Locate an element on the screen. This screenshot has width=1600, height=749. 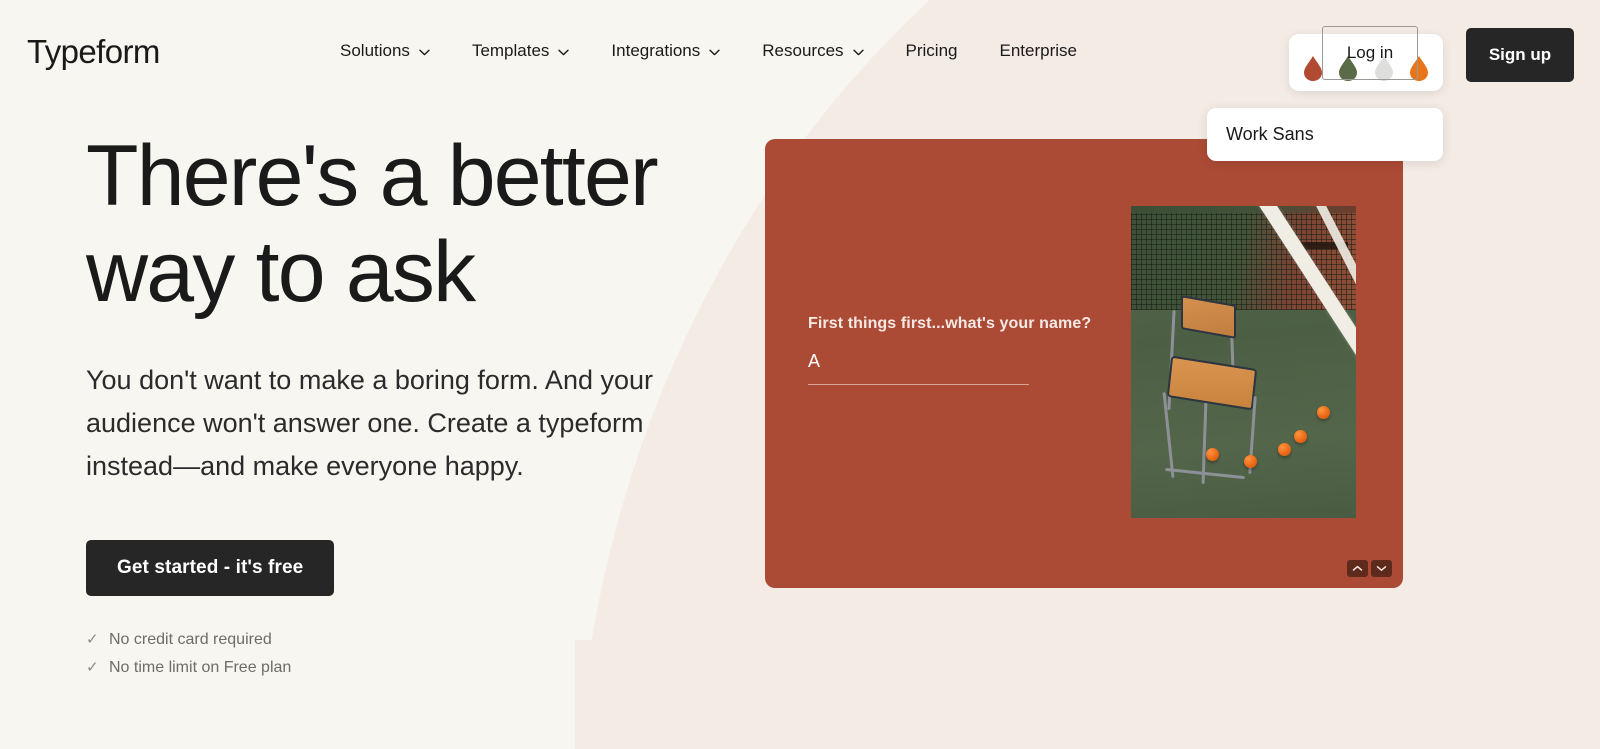
nav-item-label: Pricing is located at coordinates (931, 50).